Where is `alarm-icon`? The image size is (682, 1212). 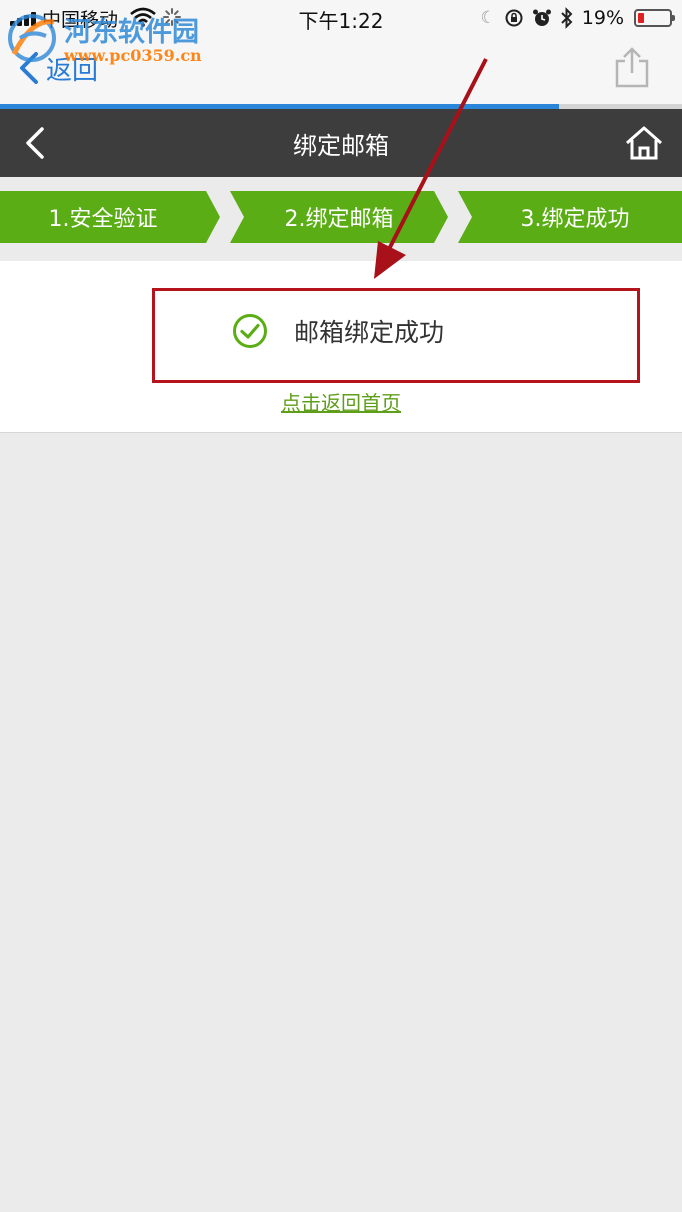 alarm-icon is located at coordinates (541, 17).